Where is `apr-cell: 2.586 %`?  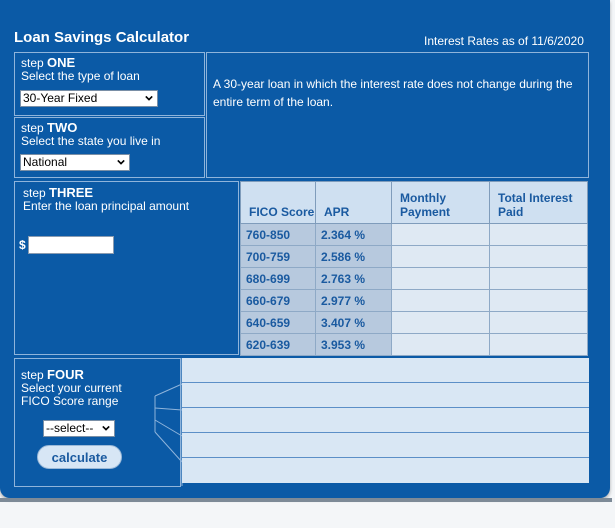 apr-cell: 2.586 % is located at coordinates (353, 256).